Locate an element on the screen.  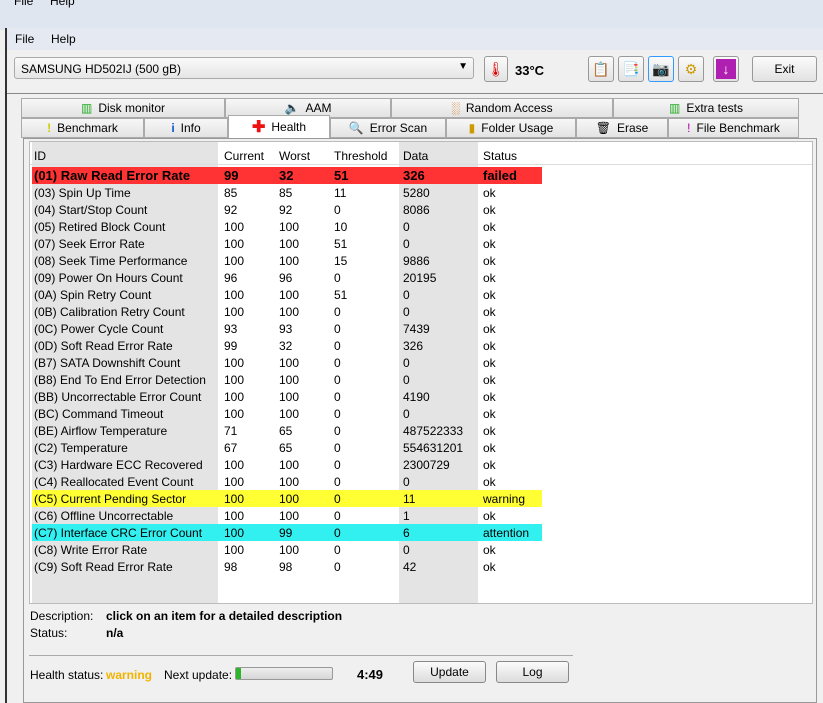
tab-info: i Info is located at coordinates (186, 128).